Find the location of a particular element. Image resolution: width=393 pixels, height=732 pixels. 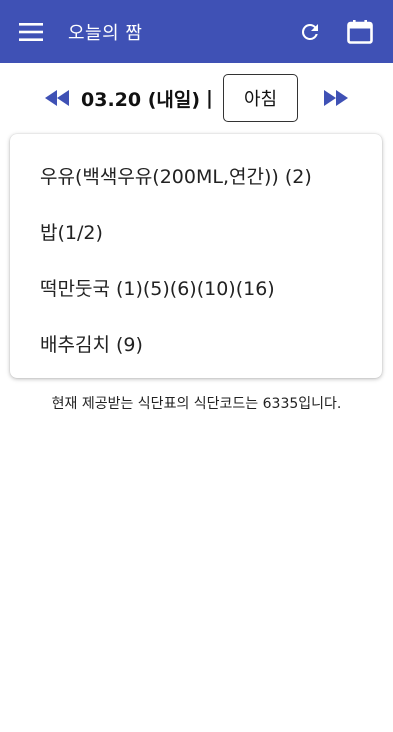

menu-item-rice: 밥(1/2) is located at coordinates (71, 233).